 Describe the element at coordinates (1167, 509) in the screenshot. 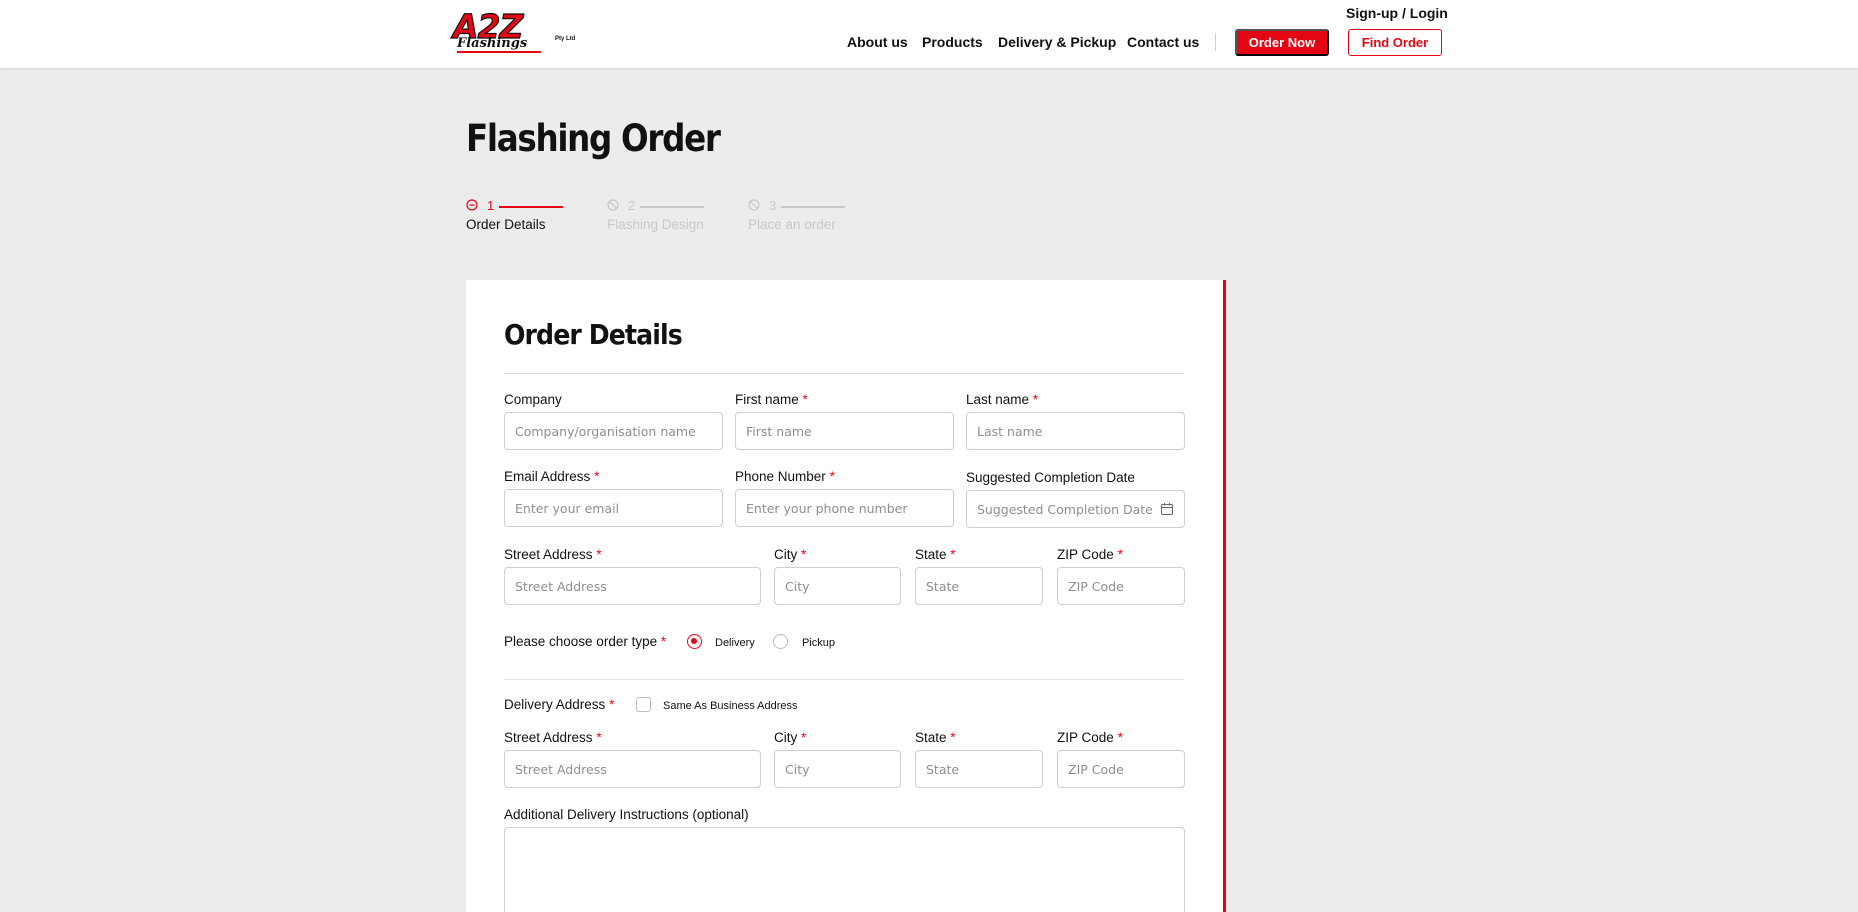

I see `calendar-icon` at that location.